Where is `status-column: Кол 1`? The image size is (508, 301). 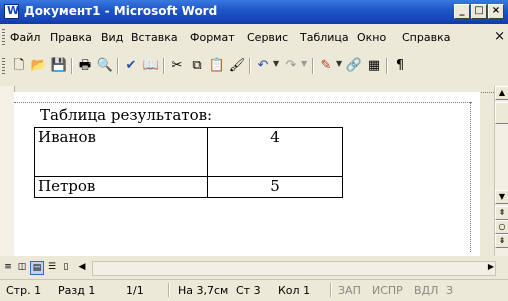
status-column: Кол 1 is located at coordinates (294, 290).